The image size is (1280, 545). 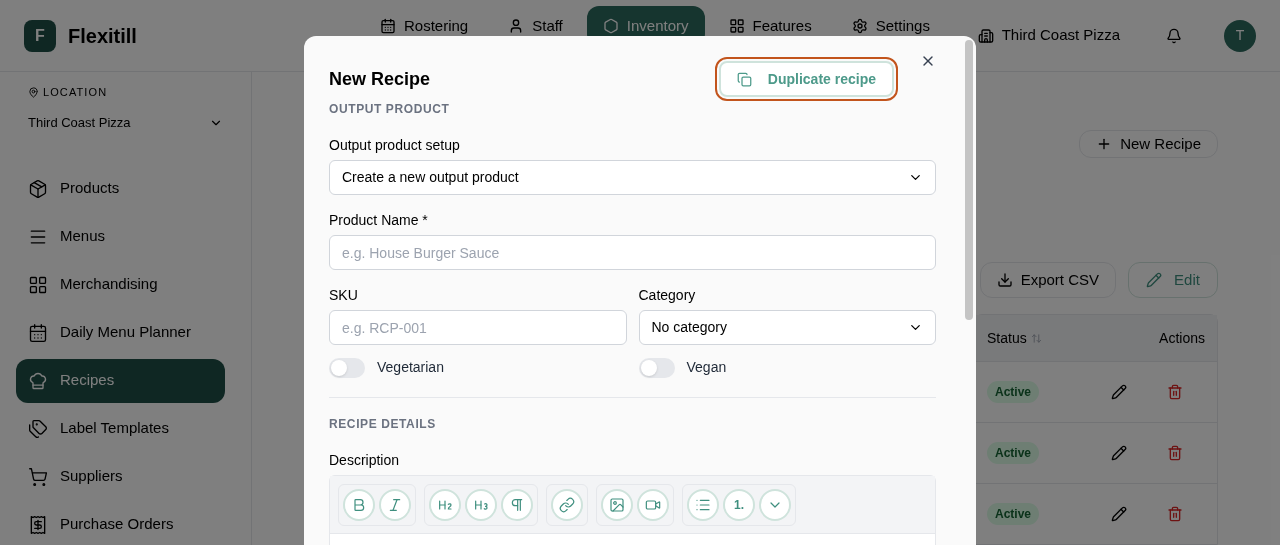 What do you see at coordinates (859, 26) in the screenshot?
I see `settings-icon` at bounding box center [859, 26].